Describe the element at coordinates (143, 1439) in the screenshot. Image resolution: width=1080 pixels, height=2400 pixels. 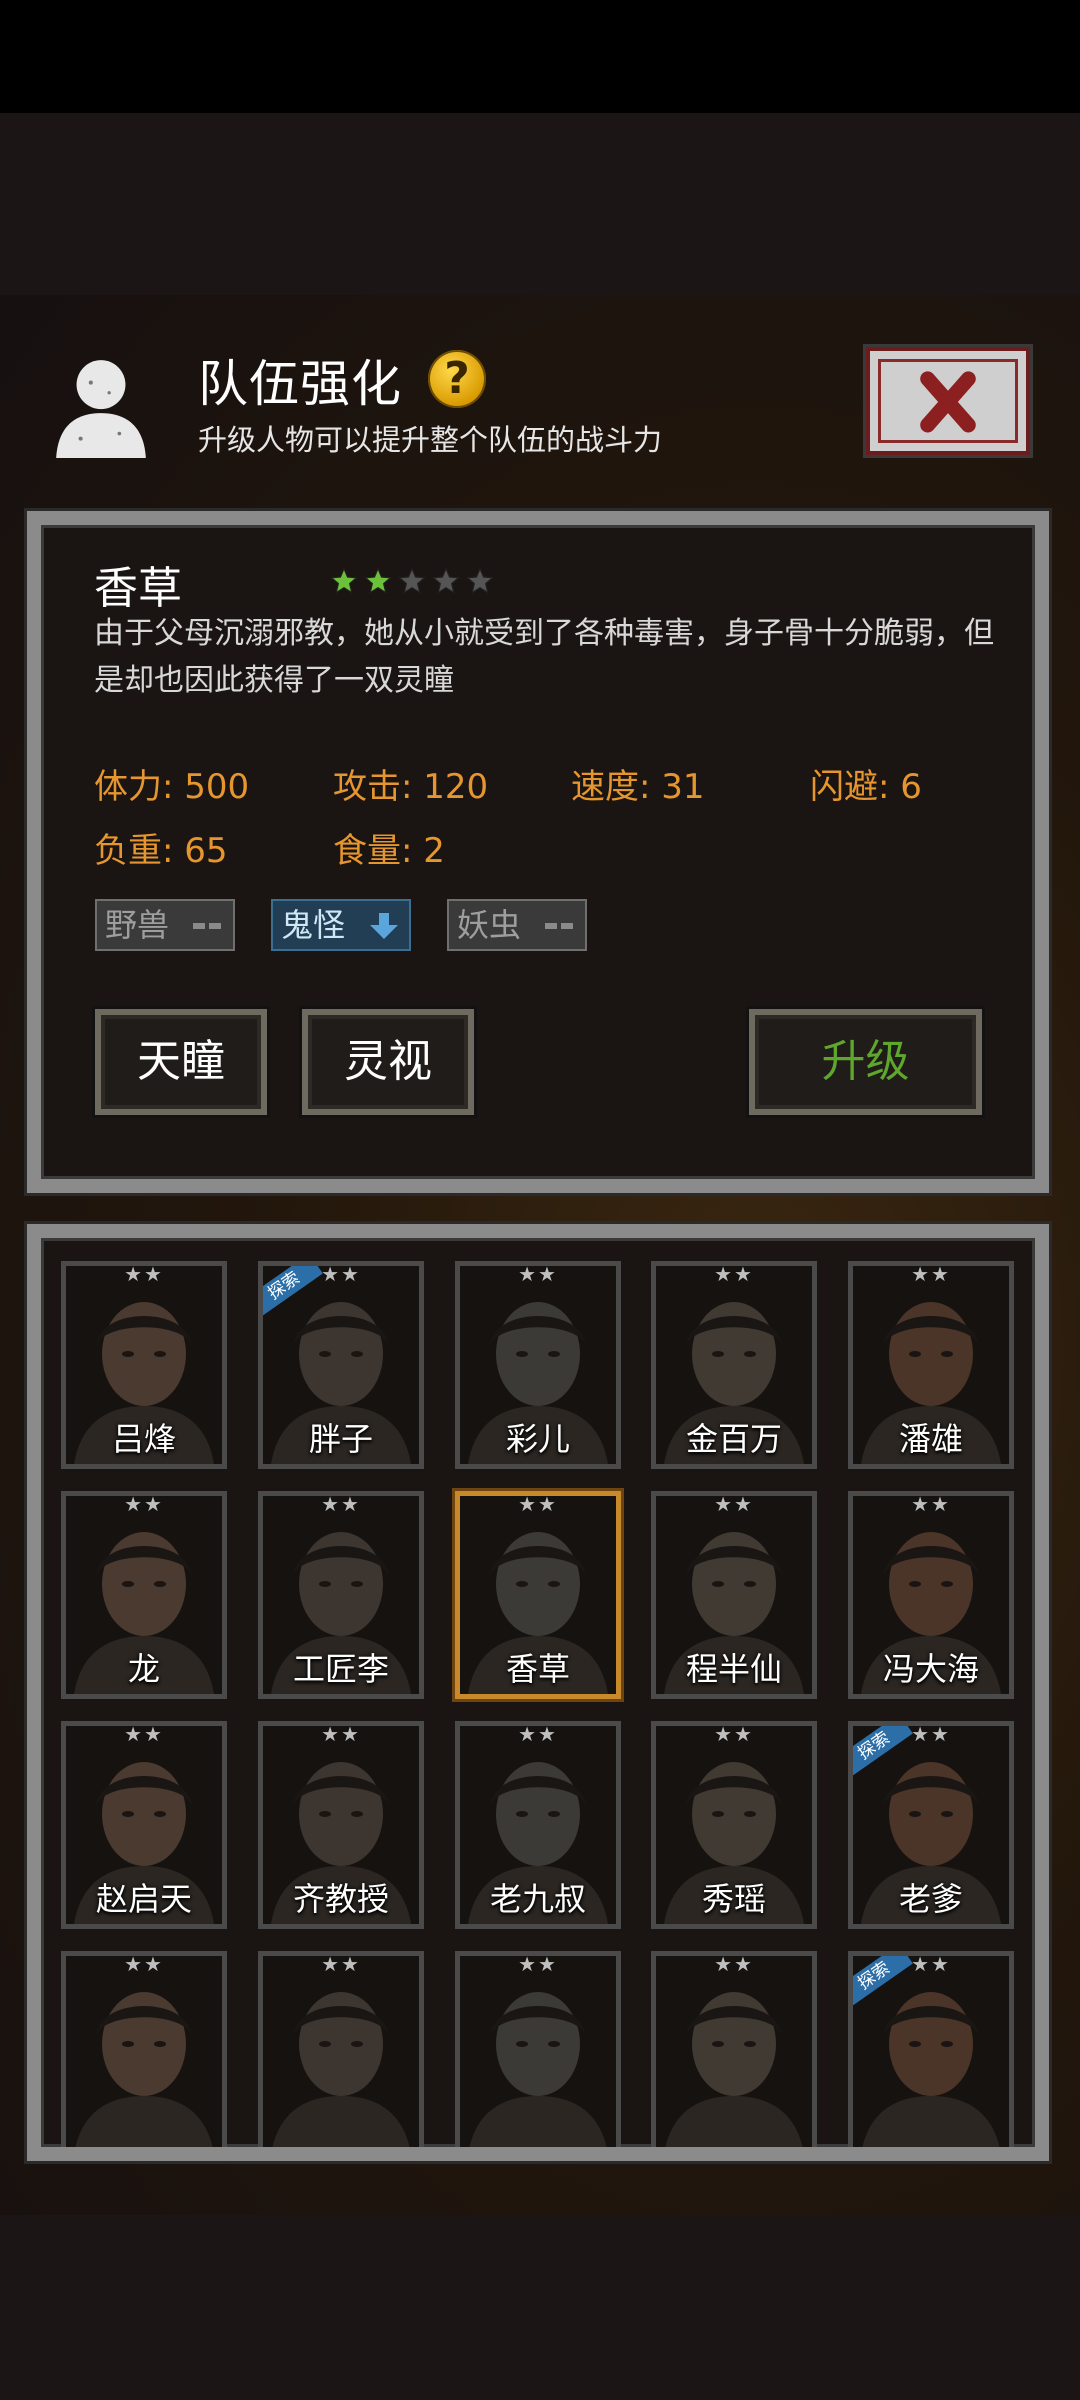
I see `character-name-label: 吕烽` at that location.